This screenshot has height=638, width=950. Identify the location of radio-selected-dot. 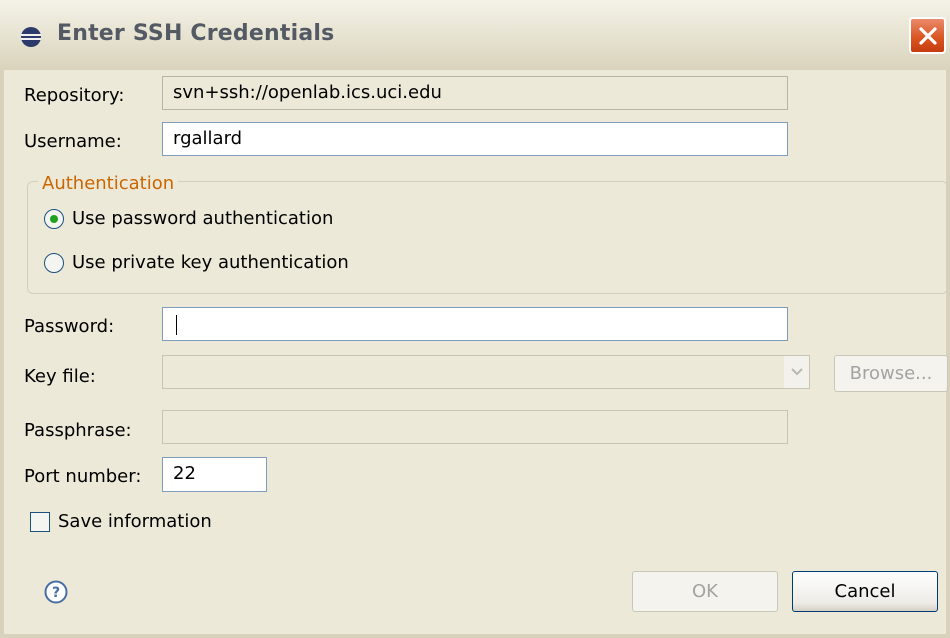
(54, 219).